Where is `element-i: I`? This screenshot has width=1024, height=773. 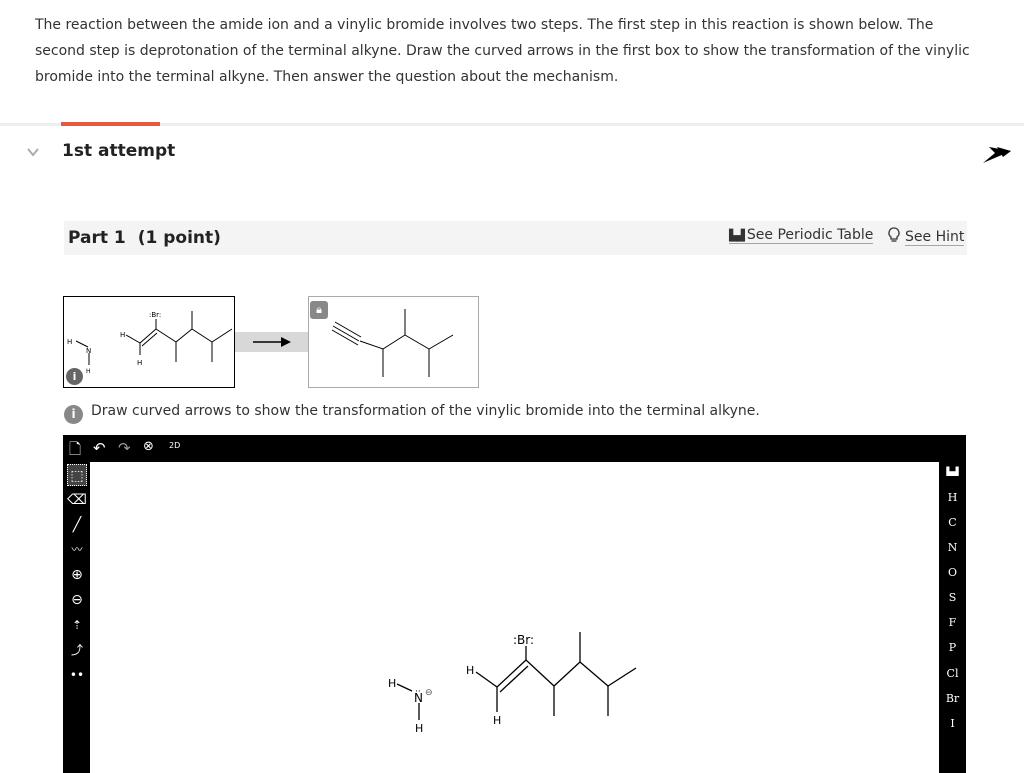 element-i: I is located at coordinates (952, 723).